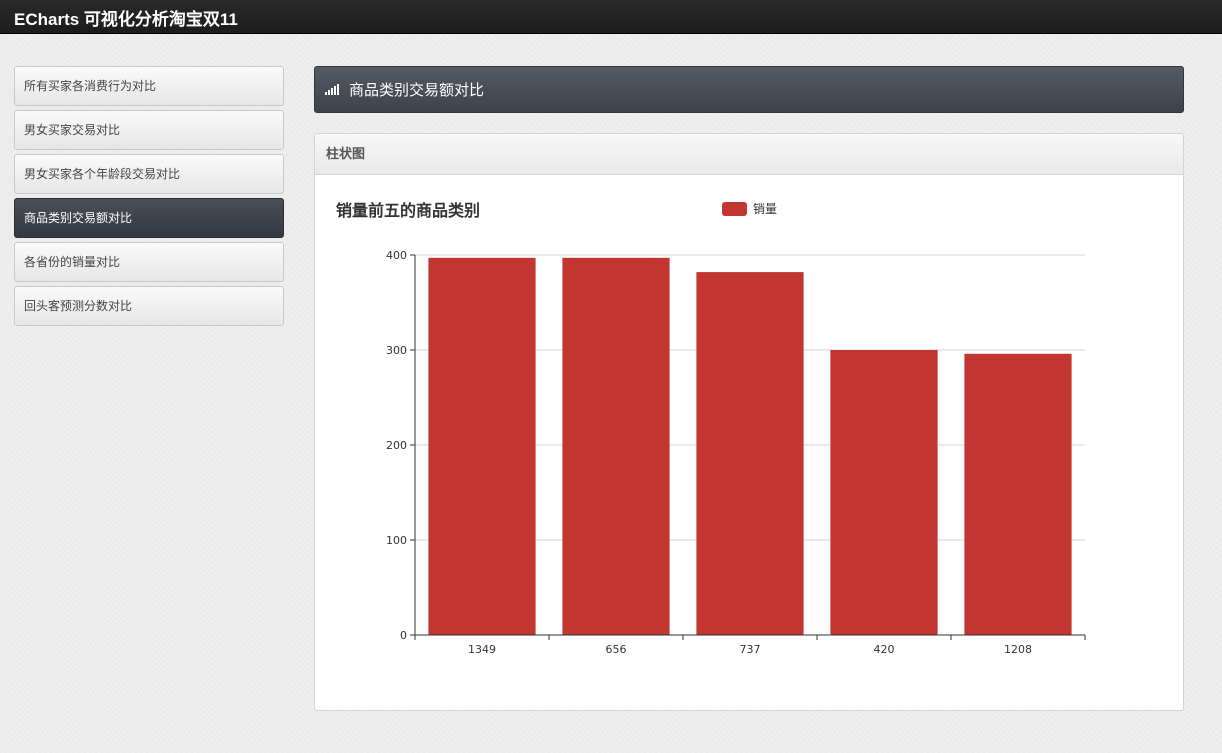 The image size is (1222, 753). What do you see at coordinates (149, 218) in the screenshot?
I see `sidebar-item-category-transactions: 商品类别交易额对比` at bounding box center [149, 218].